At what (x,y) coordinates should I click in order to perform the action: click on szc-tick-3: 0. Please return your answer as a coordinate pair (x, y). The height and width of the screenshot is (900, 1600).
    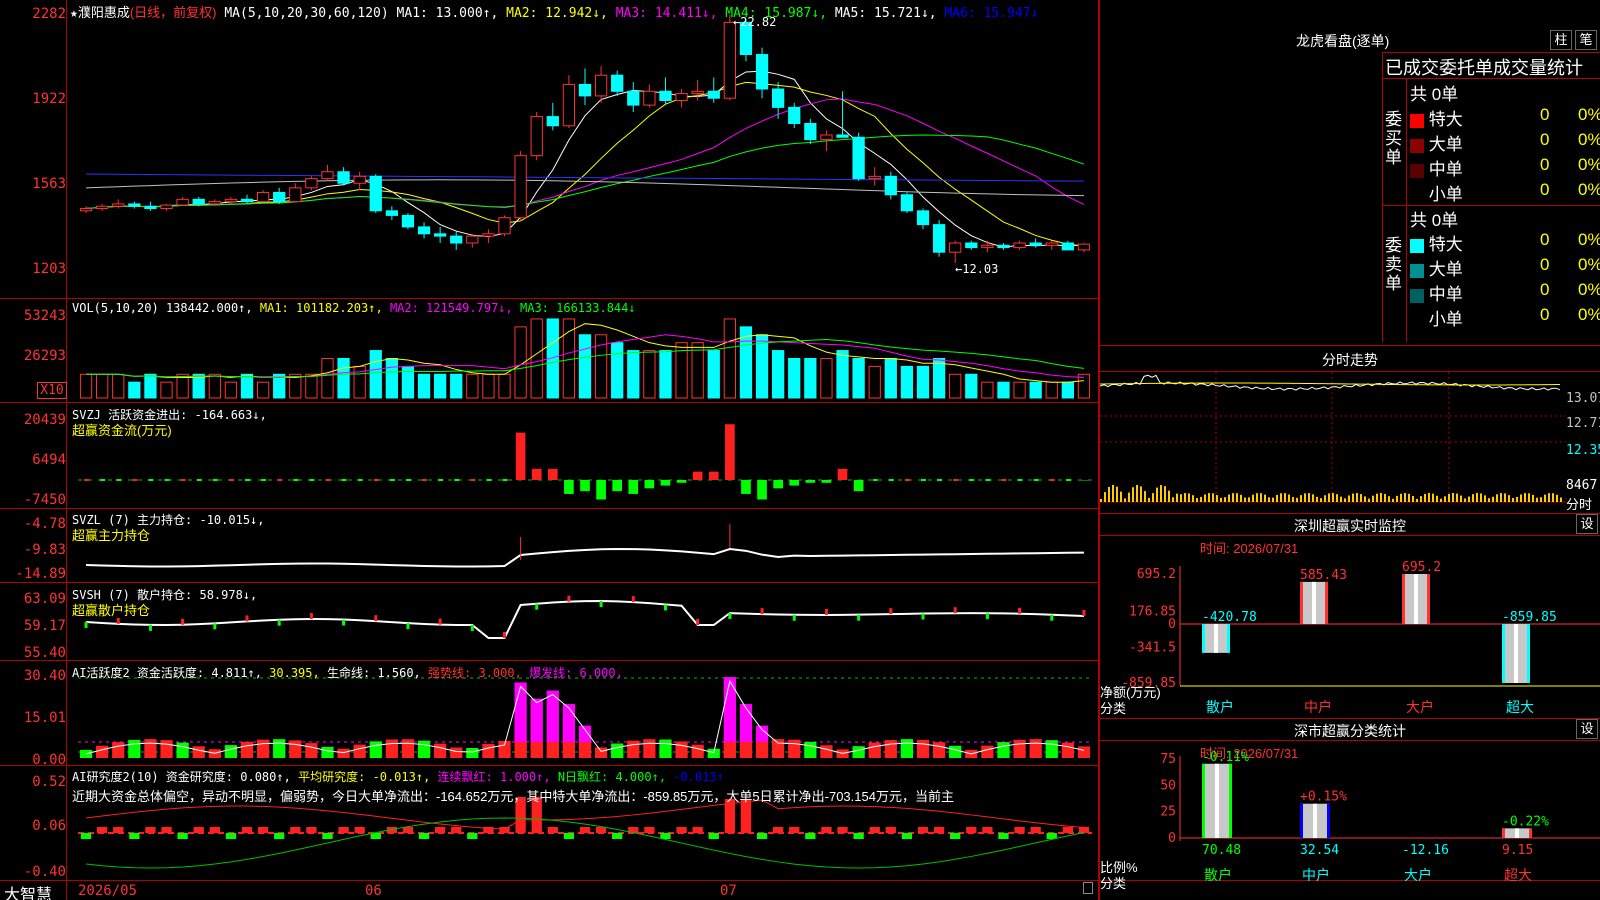
    Looking at the image, I should click on (1172, 838).